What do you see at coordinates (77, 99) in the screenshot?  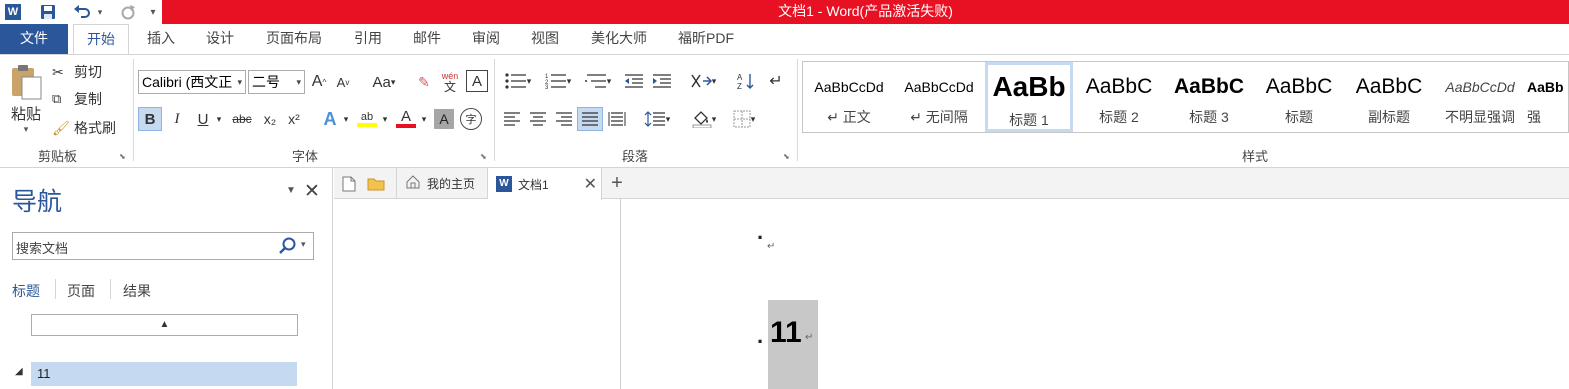 I see `copy-button: ⧉ 复制` at bounding box center [77, 99].